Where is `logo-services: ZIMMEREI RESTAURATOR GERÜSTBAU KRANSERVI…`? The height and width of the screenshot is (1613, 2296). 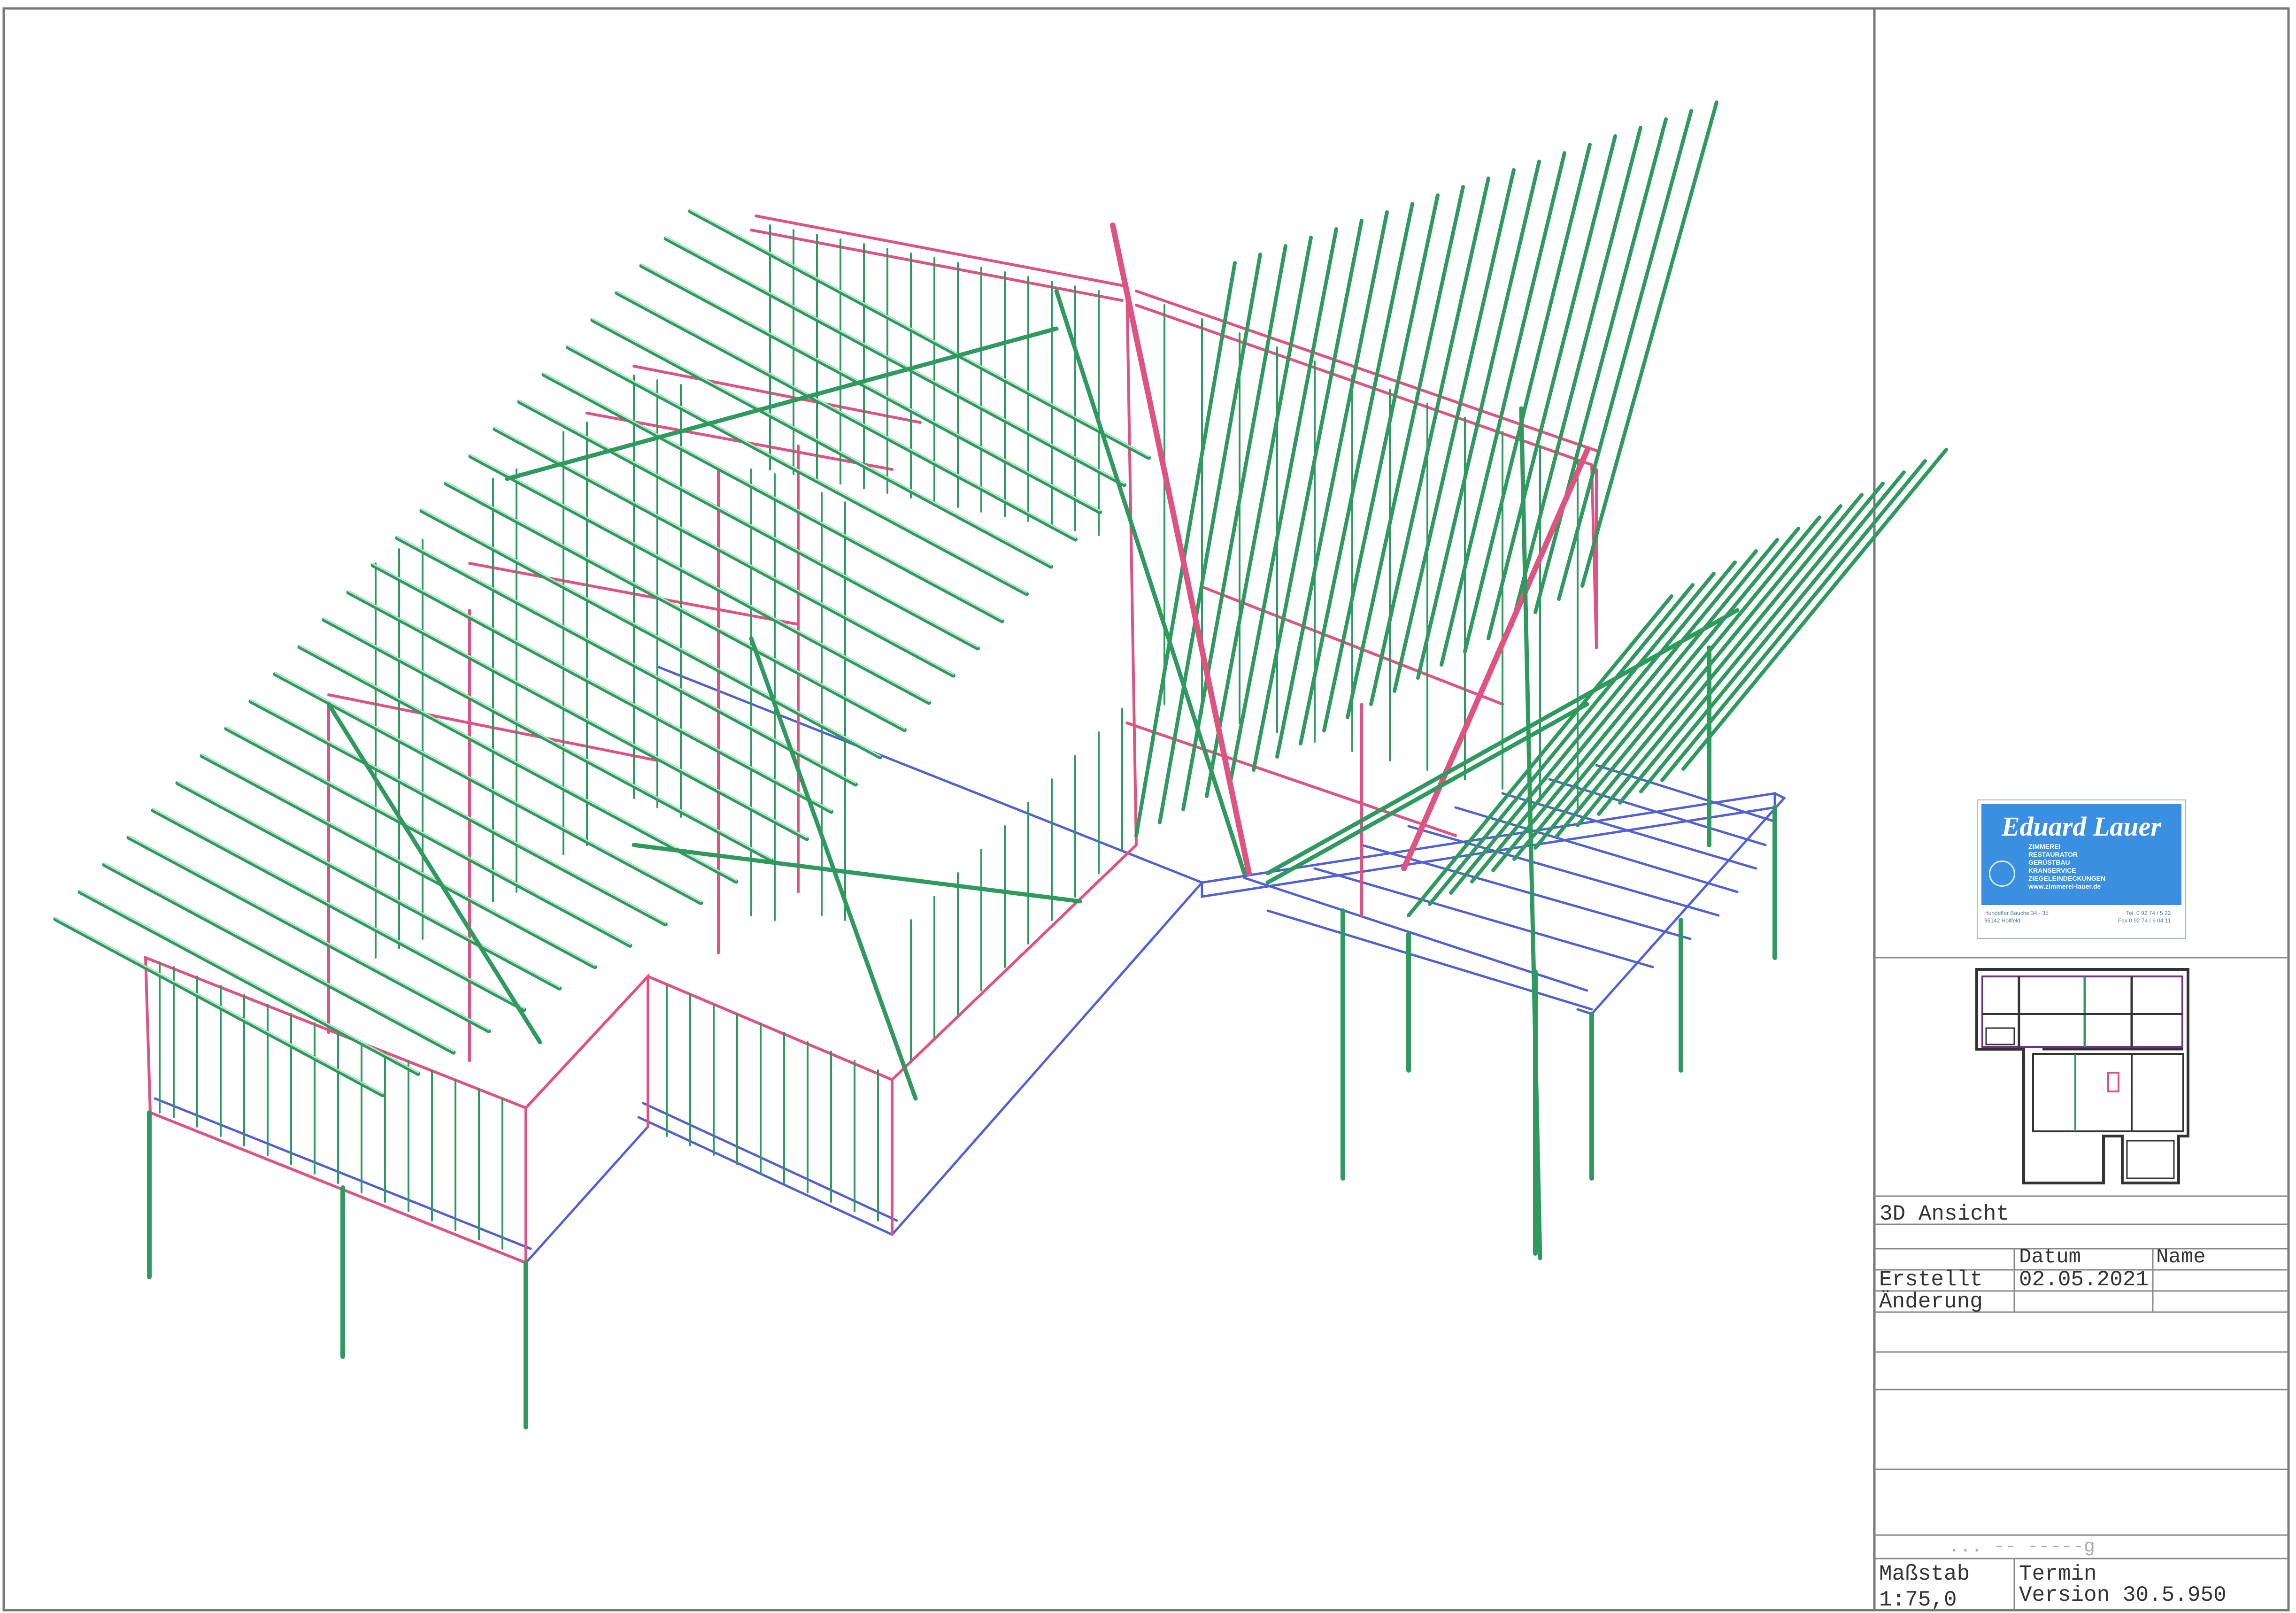 logo-services: ZIMMEREI RESTAURATOR GERÜSTBAU KRANSERVI… is located at coordinates (2066, 867).